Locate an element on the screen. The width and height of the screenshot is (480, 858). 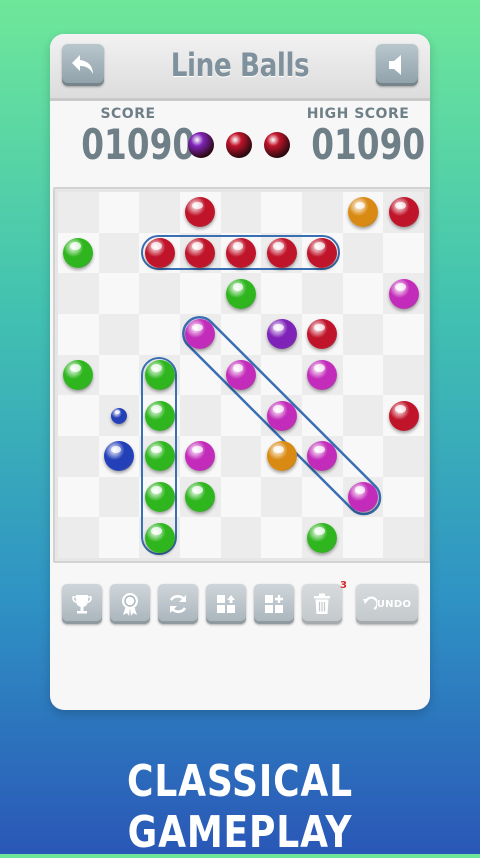
next-ball-purple is located at coordinates (201, 145).